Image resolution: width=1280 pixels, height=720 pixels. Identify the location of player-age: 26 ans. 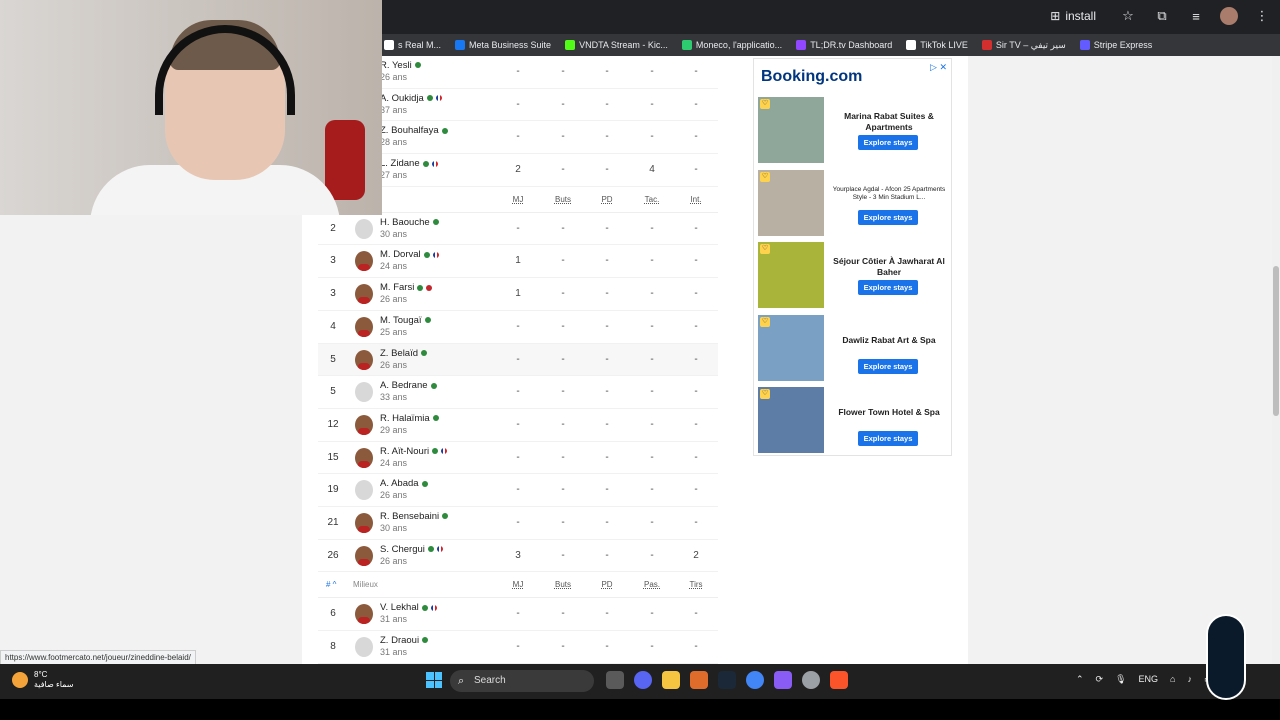
(394, 560).